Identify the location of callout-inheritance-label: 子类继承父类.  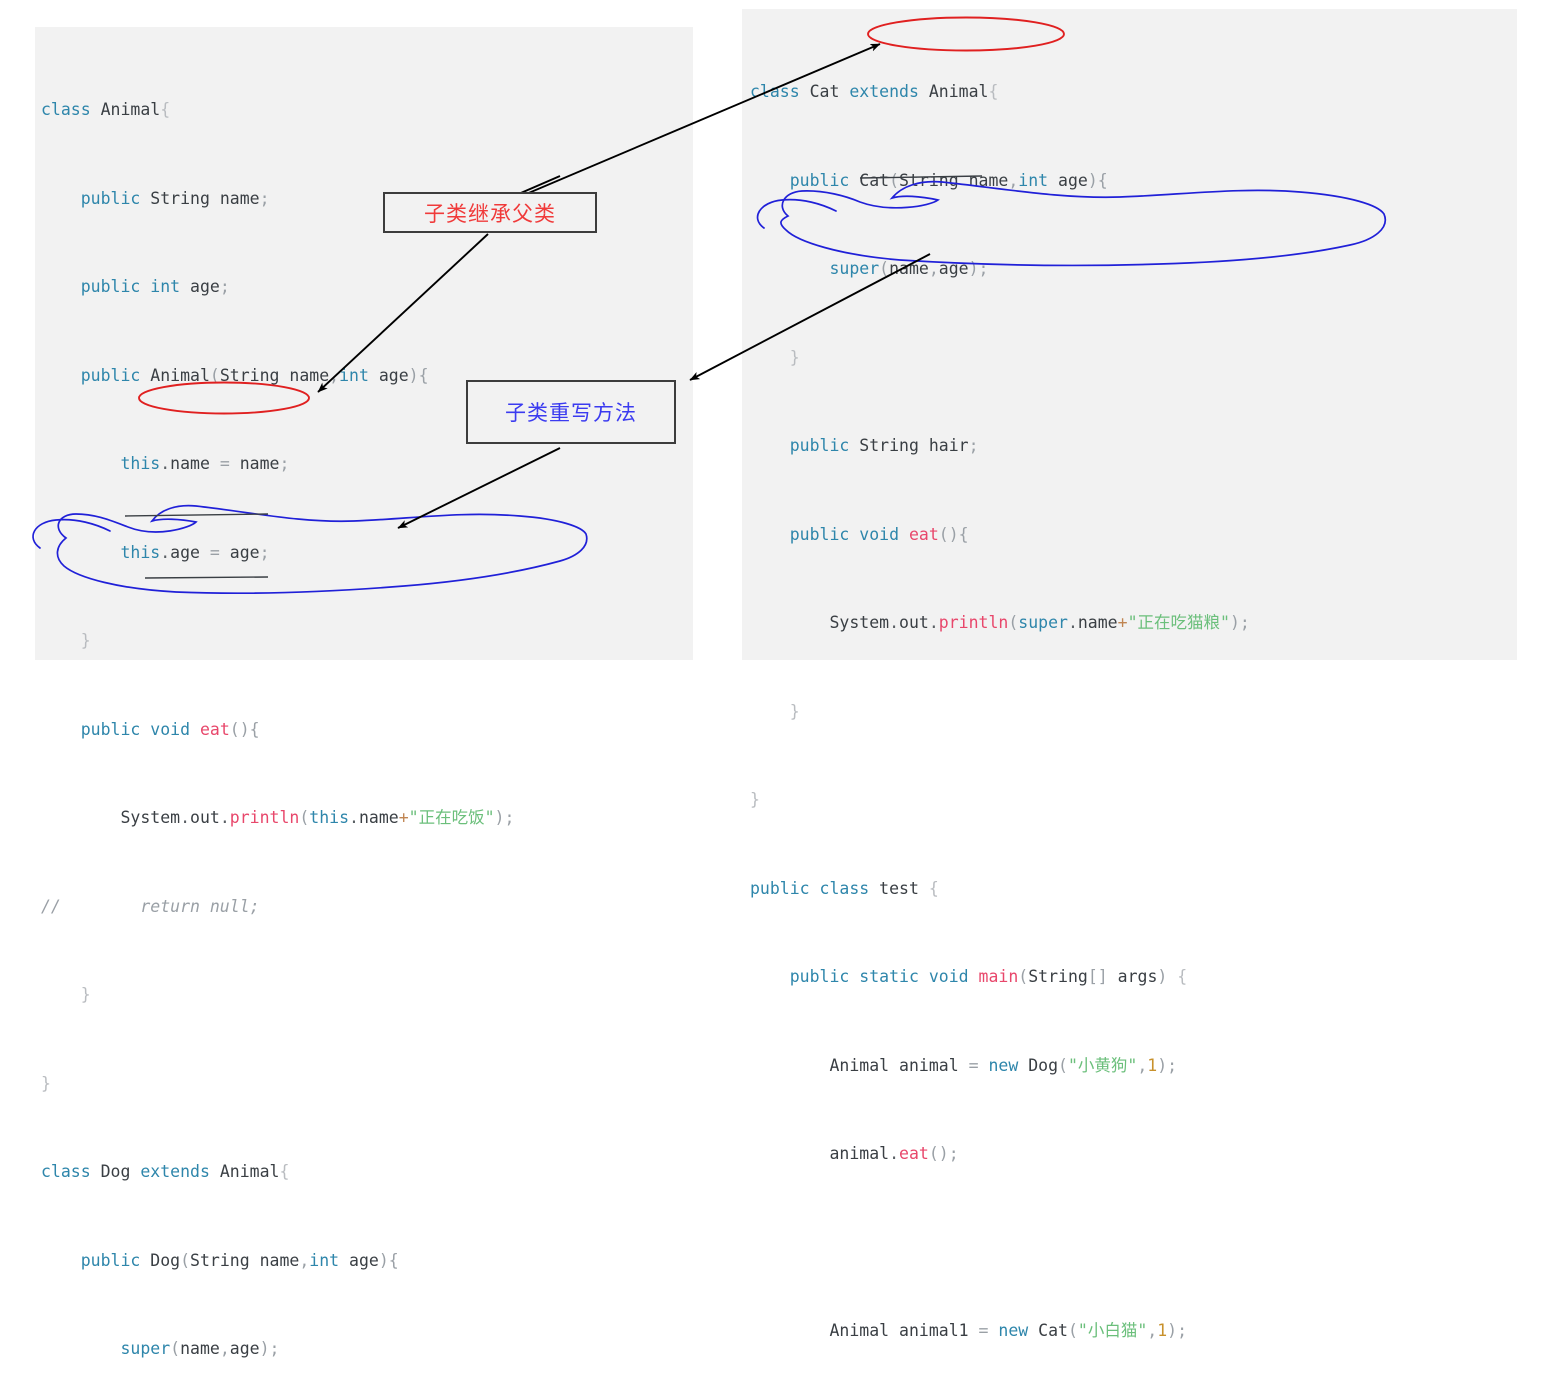
(490, 213).